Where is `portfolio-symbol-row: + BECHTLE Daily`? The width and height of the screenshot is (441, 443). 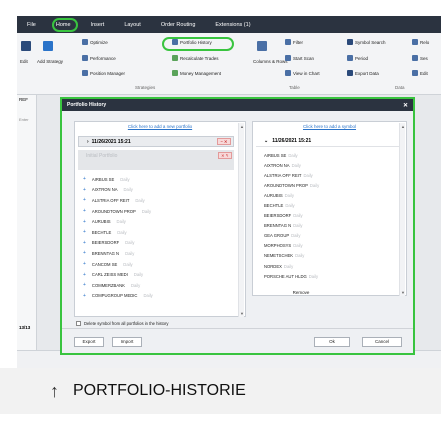 portfolio-symbol-row: + BECHTLE Daily is located at coordinates (156, 232).